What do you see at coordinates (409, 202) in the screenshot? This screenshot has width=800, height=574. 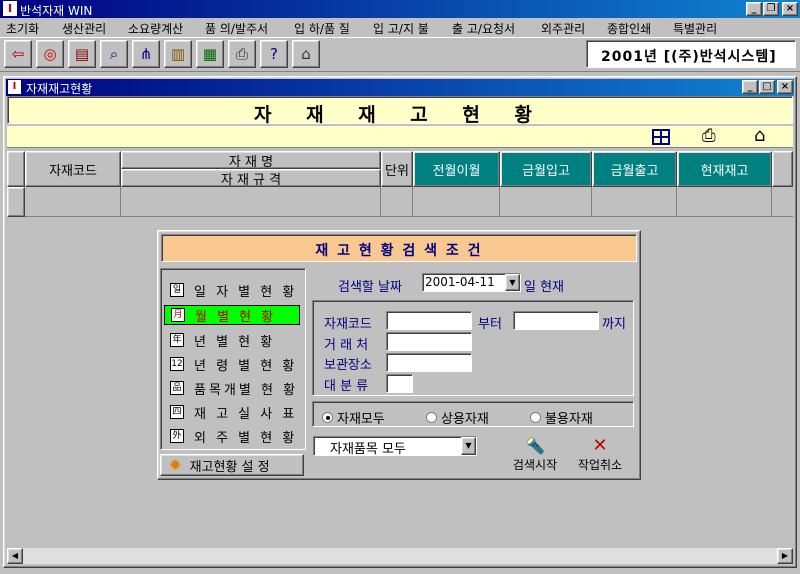 I see `table-row` at bounding box center [409, 202].